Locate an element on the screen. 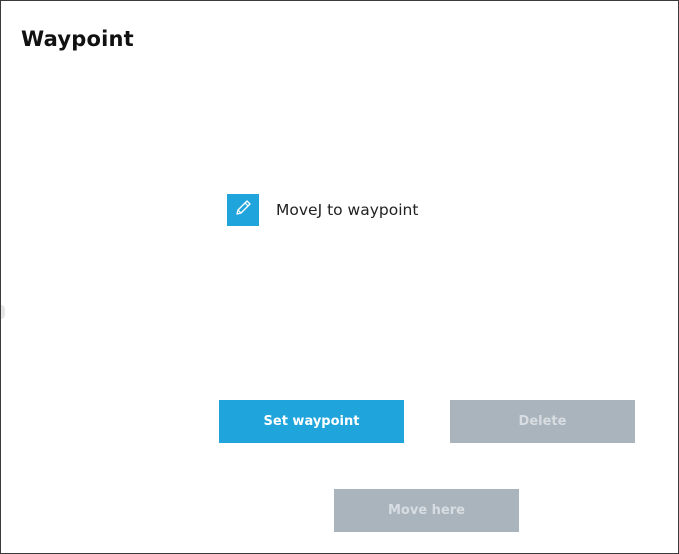 The image size is (679, 554). move-type-label: MoveJ to waypoint is located at coordinates (347, 210).